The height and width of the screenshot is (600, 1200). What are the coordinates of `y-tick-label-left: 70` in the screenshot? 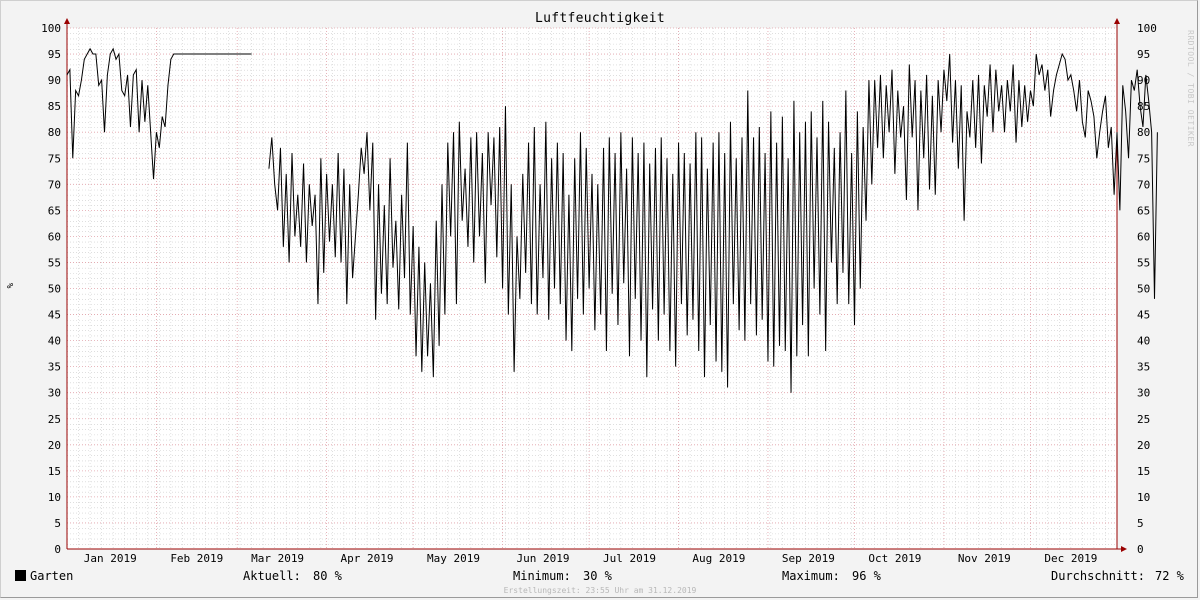 It's located at (54, 184).